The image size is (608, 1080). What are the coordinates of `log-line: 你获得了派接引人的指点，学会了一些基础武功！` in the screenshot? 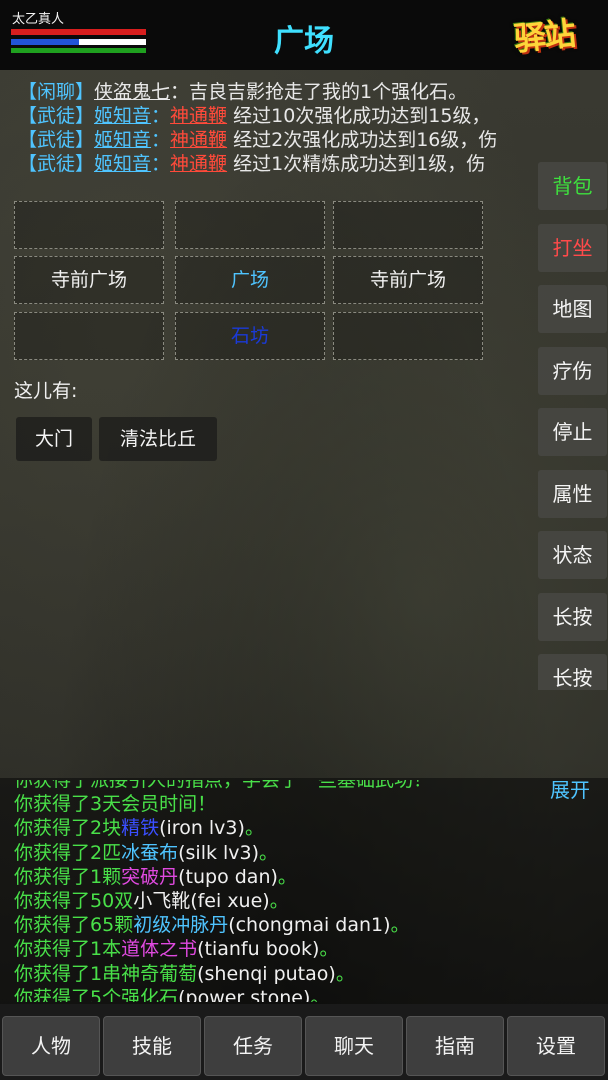 It's located at (223, 786).